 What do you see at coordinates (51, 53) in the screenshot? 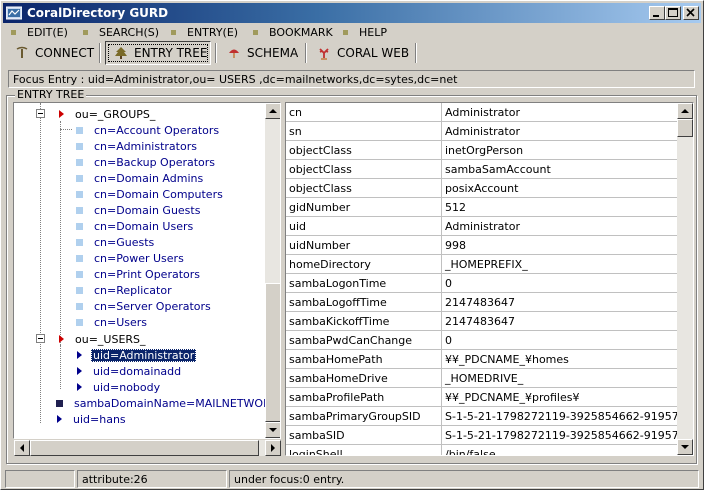
I see `connect-button: CONNECT` at bounding box center [51, 53].